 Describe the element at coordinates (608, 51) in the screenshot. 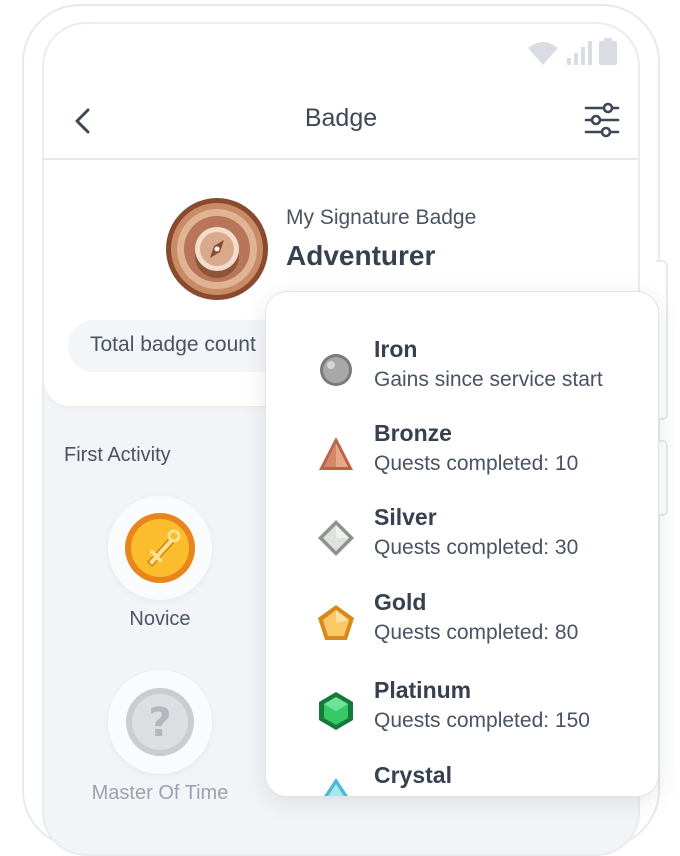

I see `battery-icon` at that location.